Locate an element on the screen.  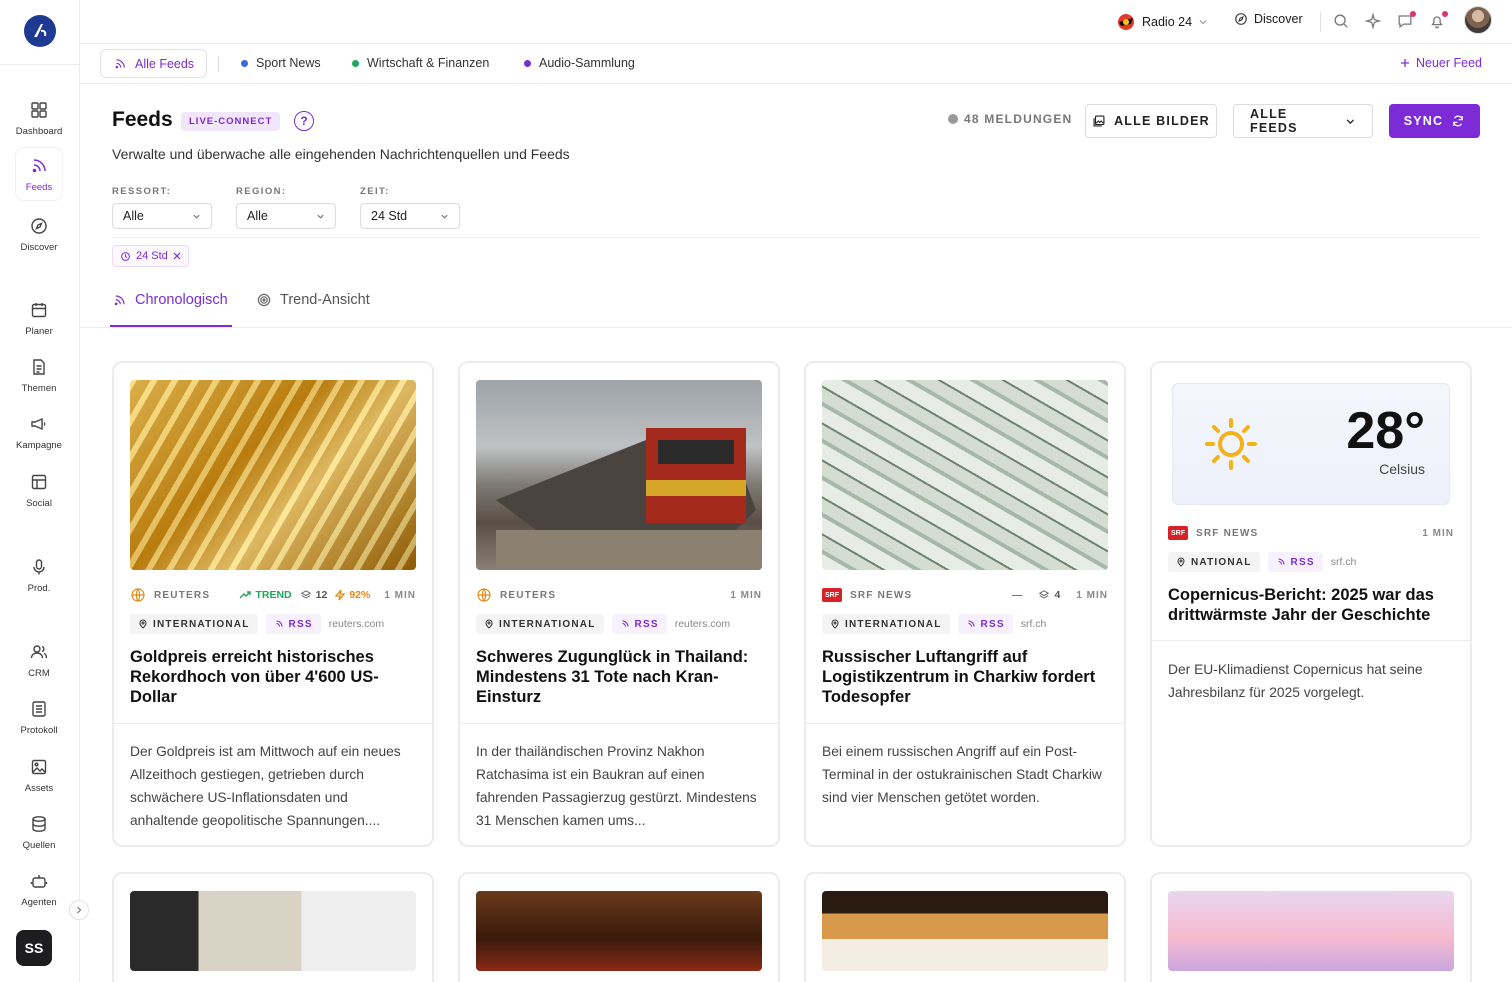
active-filter-chip: 24 Std is located at coordinates (150, 256).